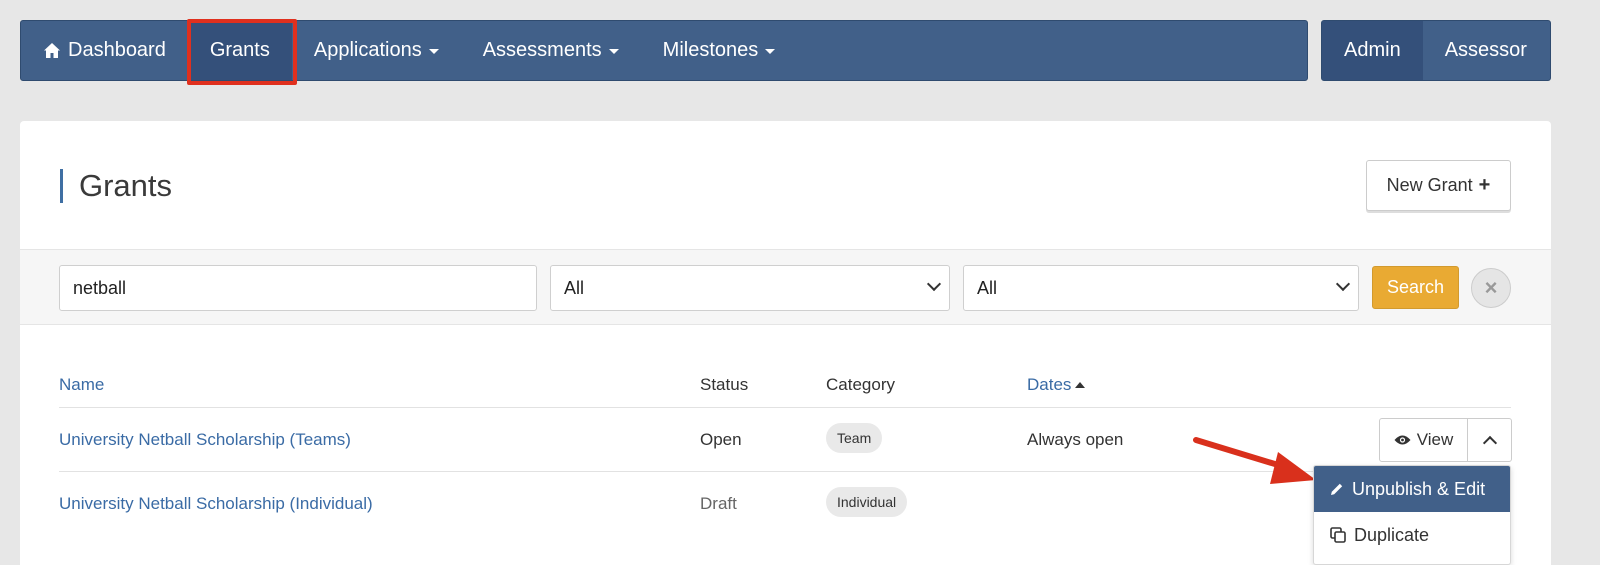 The height and width of the screenshot is (565, 1600). I want to click on nav-grants-label: Grants, so click(239, 50).